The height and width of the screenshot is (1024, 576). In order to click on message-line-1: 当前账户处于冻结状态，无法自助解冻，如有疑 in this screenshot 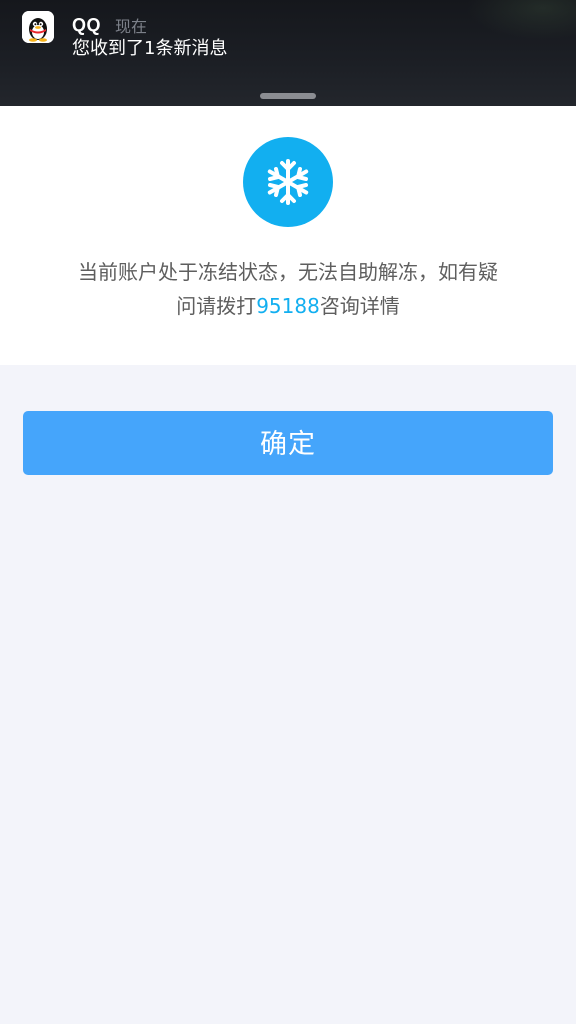, I will do `click(288, 272)`.